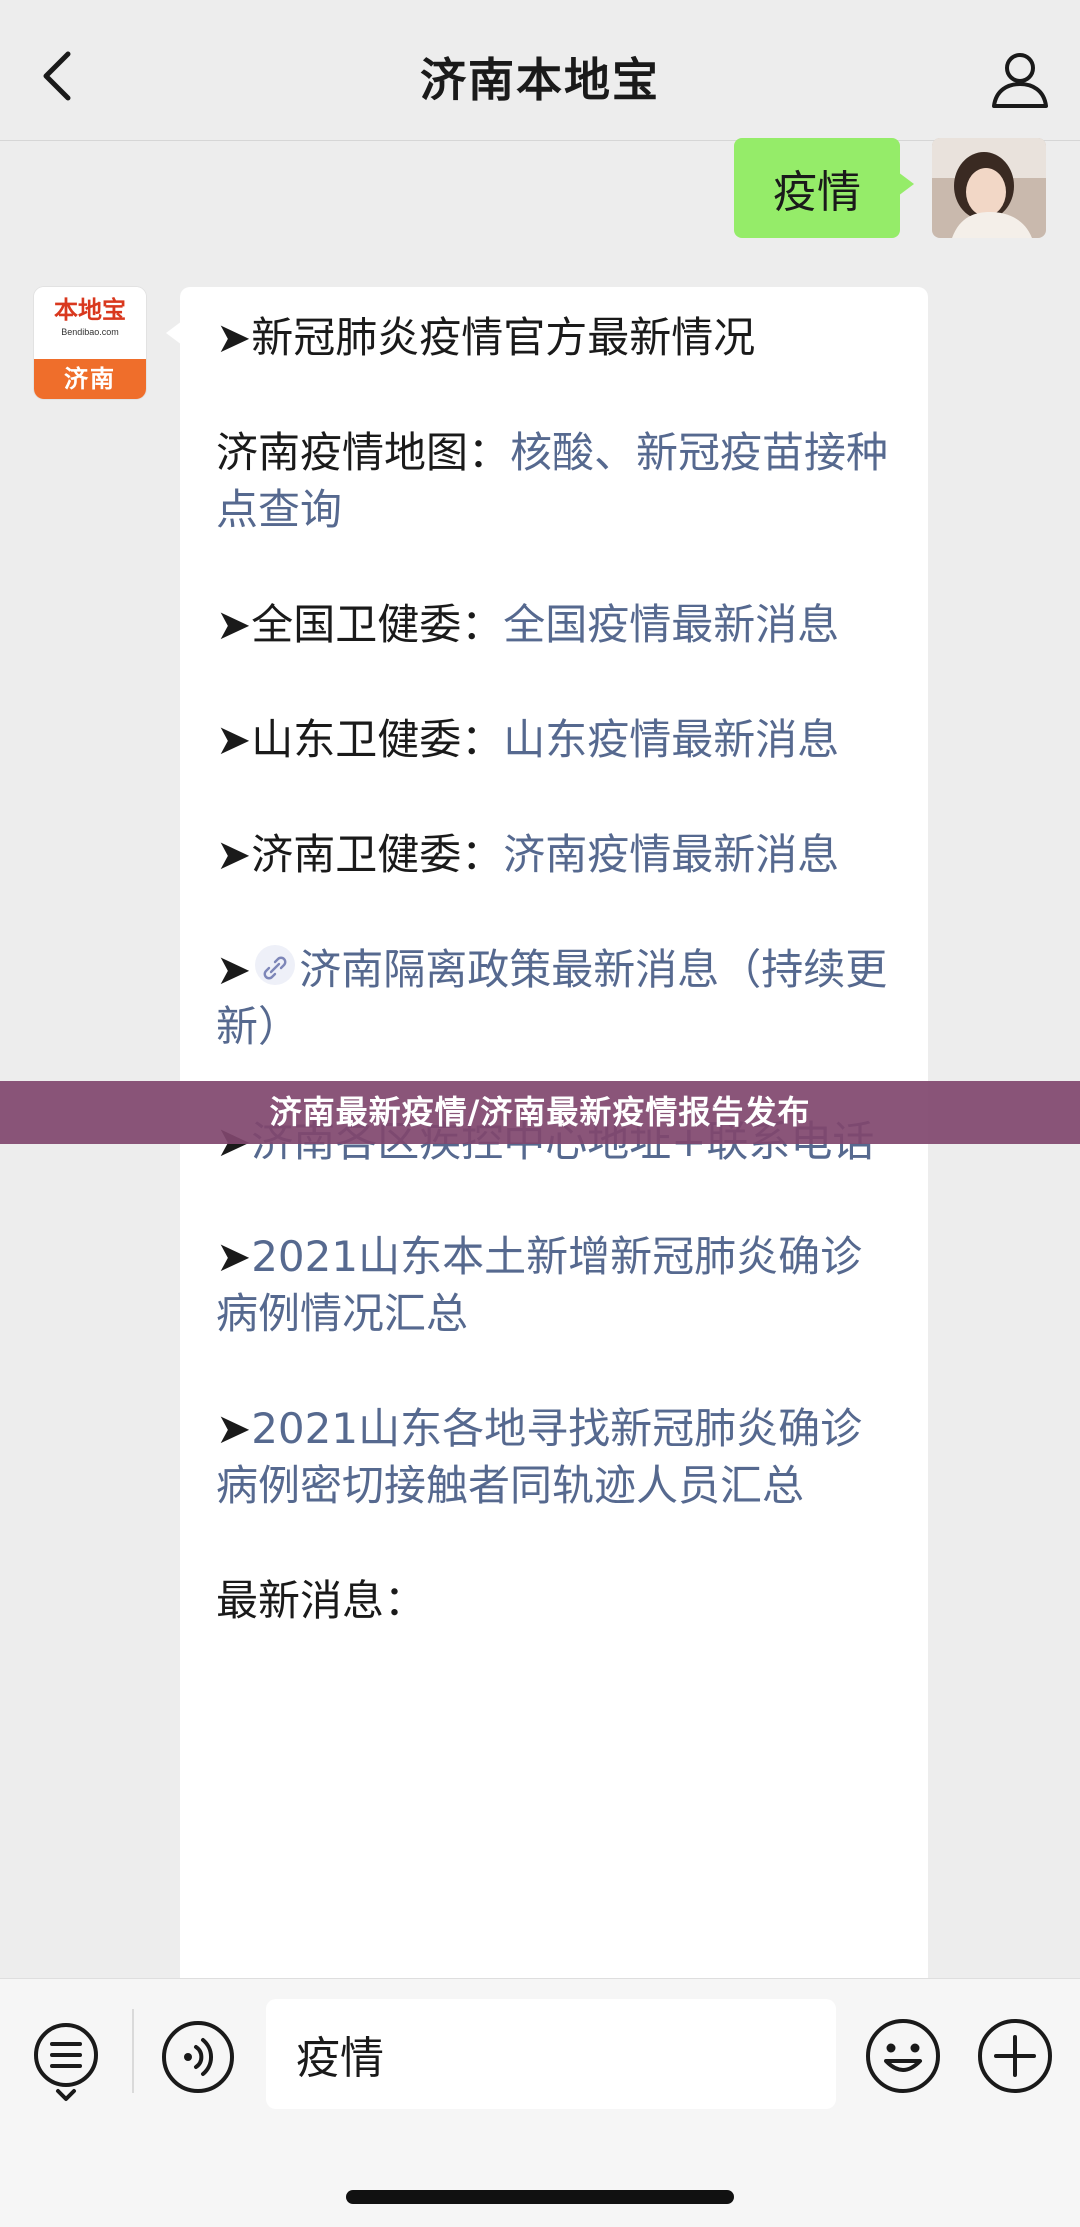  I want to click on user-message-text: 疫情, so click(817, 192).